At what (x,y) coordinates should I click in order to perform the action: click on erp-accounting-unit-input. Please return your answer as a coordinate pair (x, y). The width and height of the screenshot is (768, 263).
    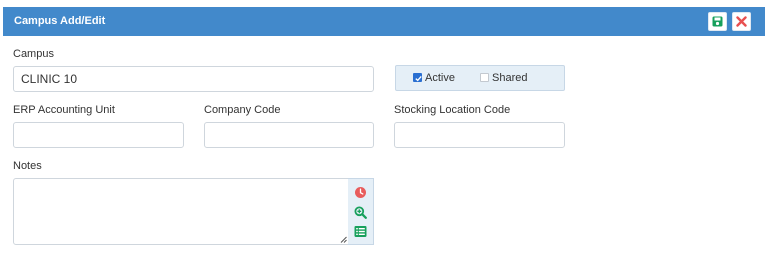
    Looking at the image, I should click on (98, 135).